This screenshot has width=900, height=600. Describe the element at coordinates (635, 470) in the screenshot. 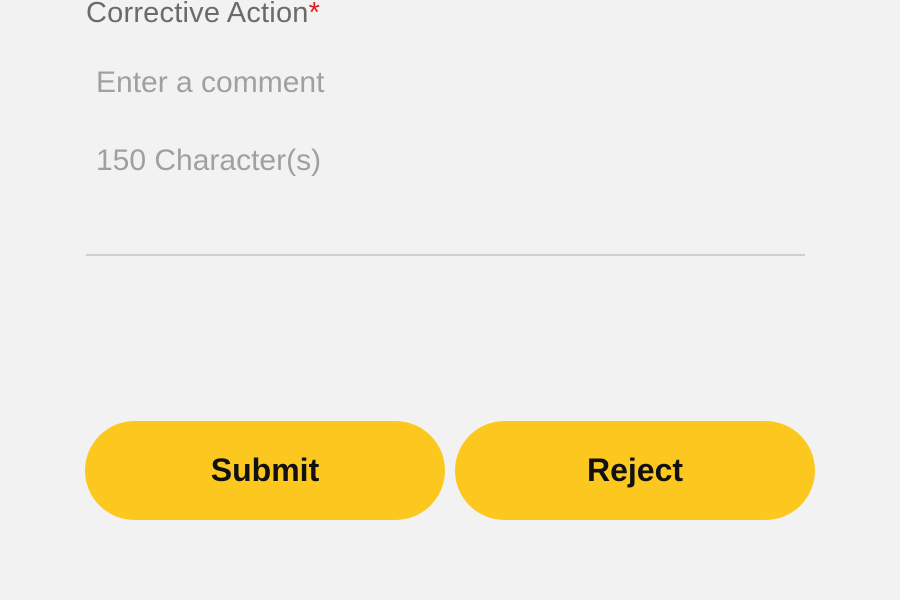

I see `reject-button: Reject` at that location.